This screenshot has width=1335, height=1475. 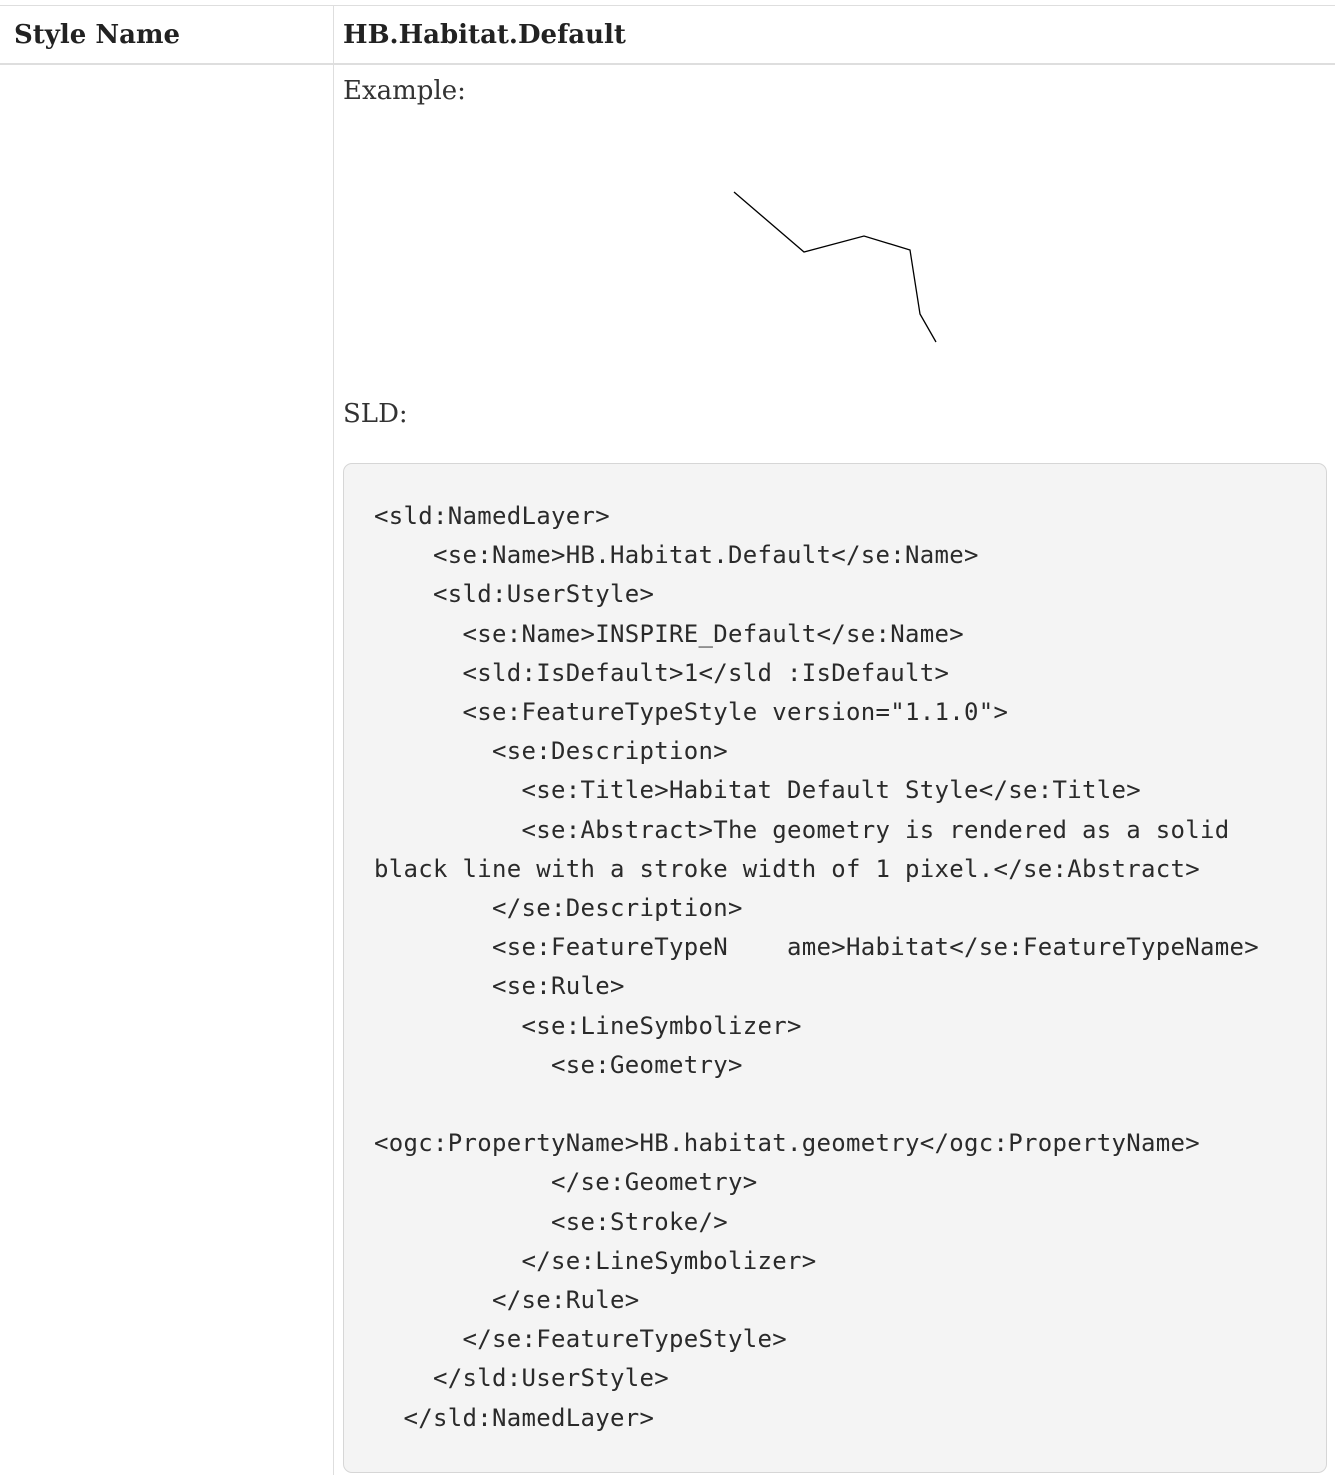 What do you see at coordinates (484, 35) in the screenshot?
I see `header-style-value: HB.Habitat.Default` at bounding box center [484, 35].